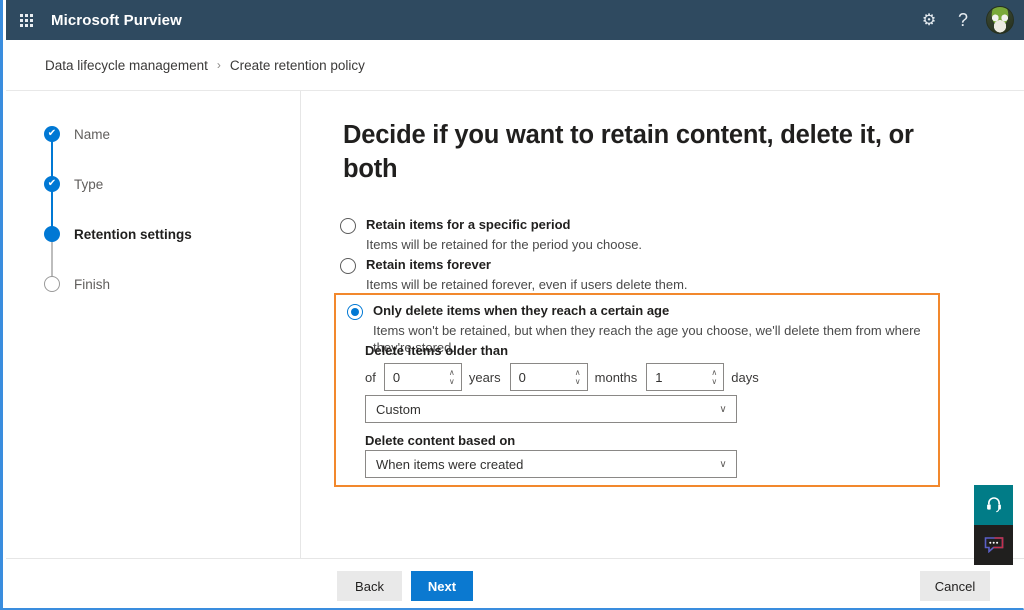  Describe the element at coordinates (52, 284) in the screenshot. I see `empty-step-circle-icon` at that location.